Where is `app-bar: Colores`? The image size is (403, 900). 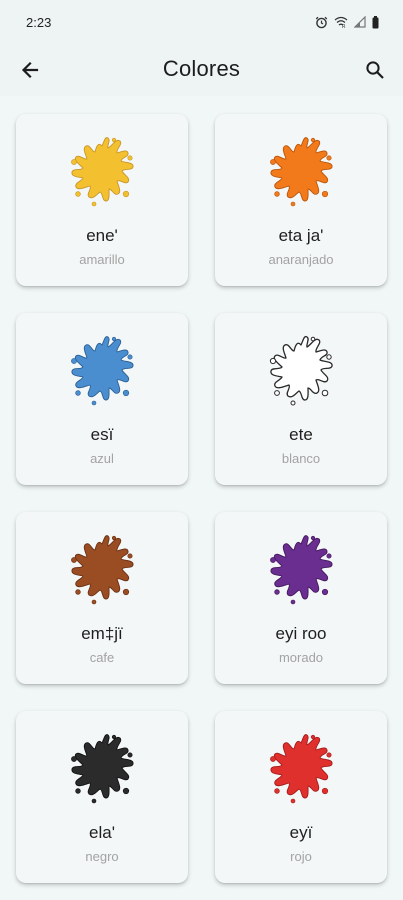 app-bar: Colores is located at coordinates (201, 70).